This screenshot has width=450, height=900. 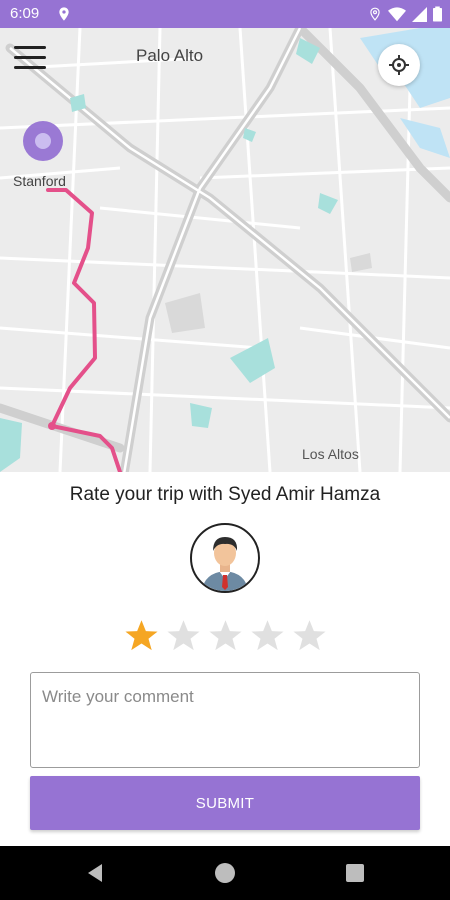 What do you see at coordinates (95, 873) in the screenshot?
I see `back-icon` at bounding box center [95, 873].